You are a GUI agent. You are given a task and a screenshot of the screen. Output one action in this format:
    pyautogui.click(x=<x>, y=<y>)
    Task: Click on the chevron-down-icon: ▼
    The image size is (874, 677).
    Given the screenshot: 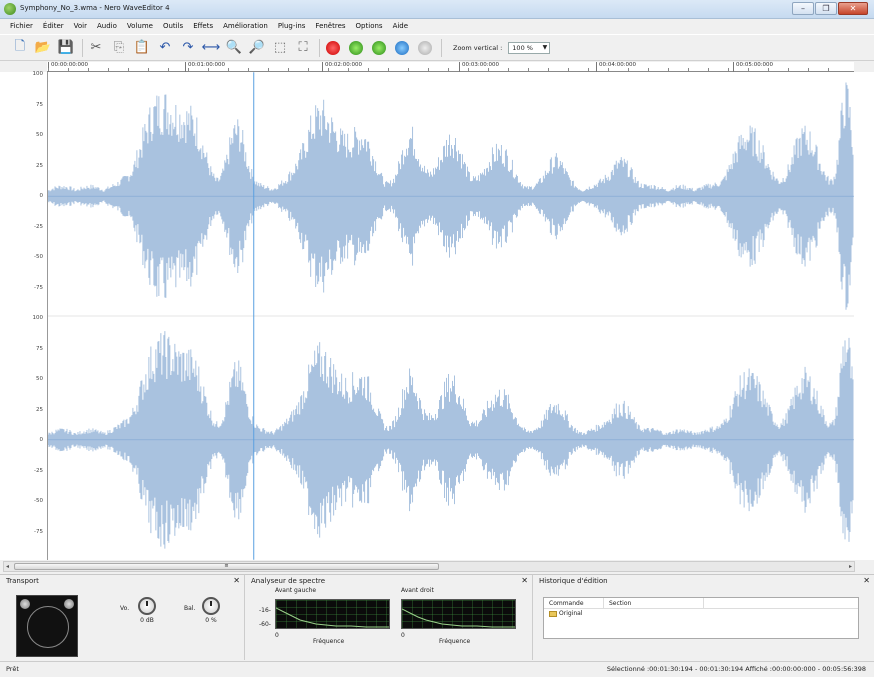 What is the action you would take?
    pyautogui.click(x=545, y=47)
    